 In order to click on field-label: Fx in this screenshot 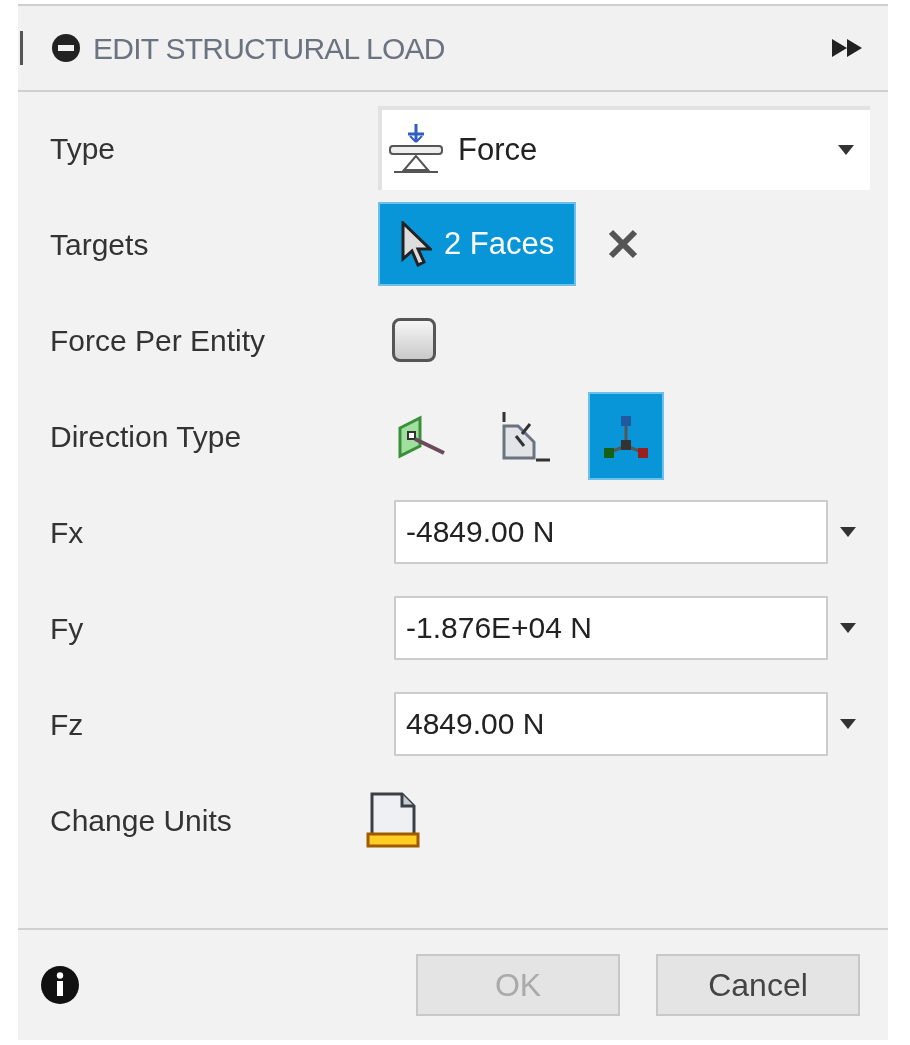, I will do `click(67, 532)`.